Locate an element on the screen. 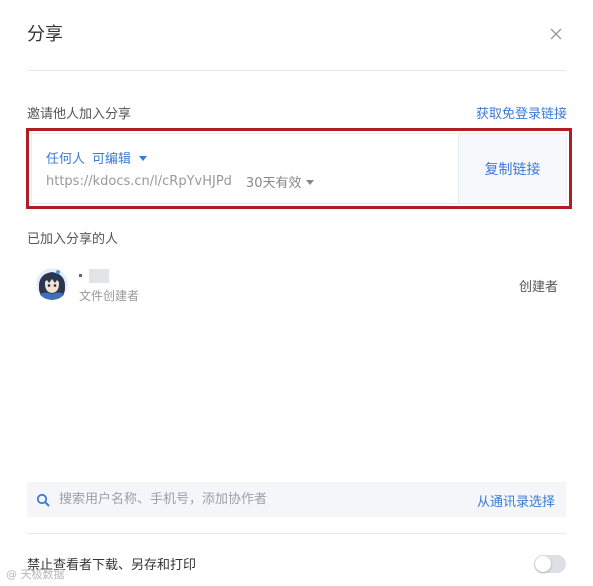 This screenshot has width=593, height=586. close-icon is located at coordinates (556, 34).